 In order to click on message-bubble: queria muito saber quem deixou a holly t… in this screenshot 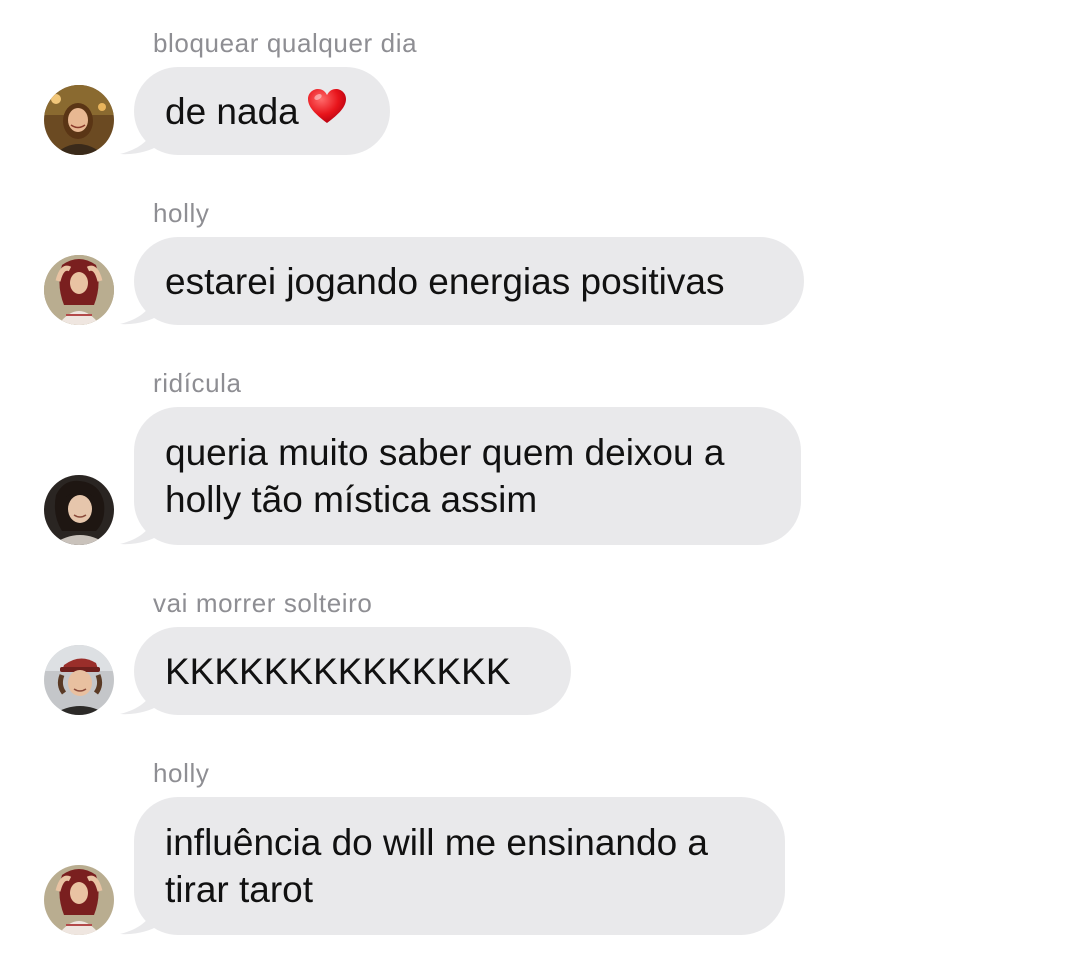, I will do `click(467, 476)`.